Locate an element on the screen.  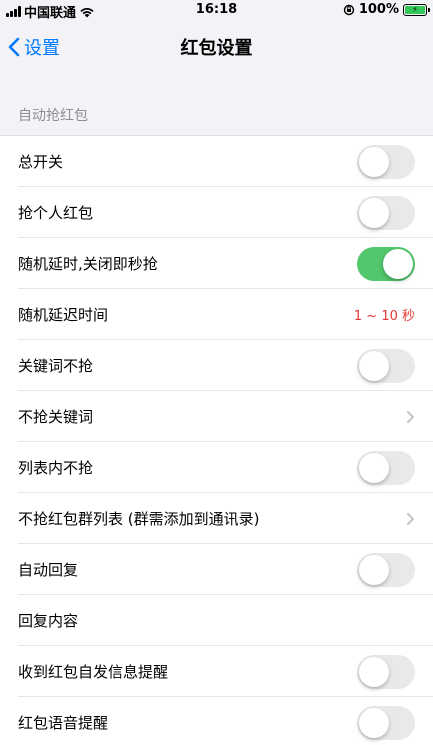
navigation-bar: 设置 红包设置 is located at coordinates (216, 46).